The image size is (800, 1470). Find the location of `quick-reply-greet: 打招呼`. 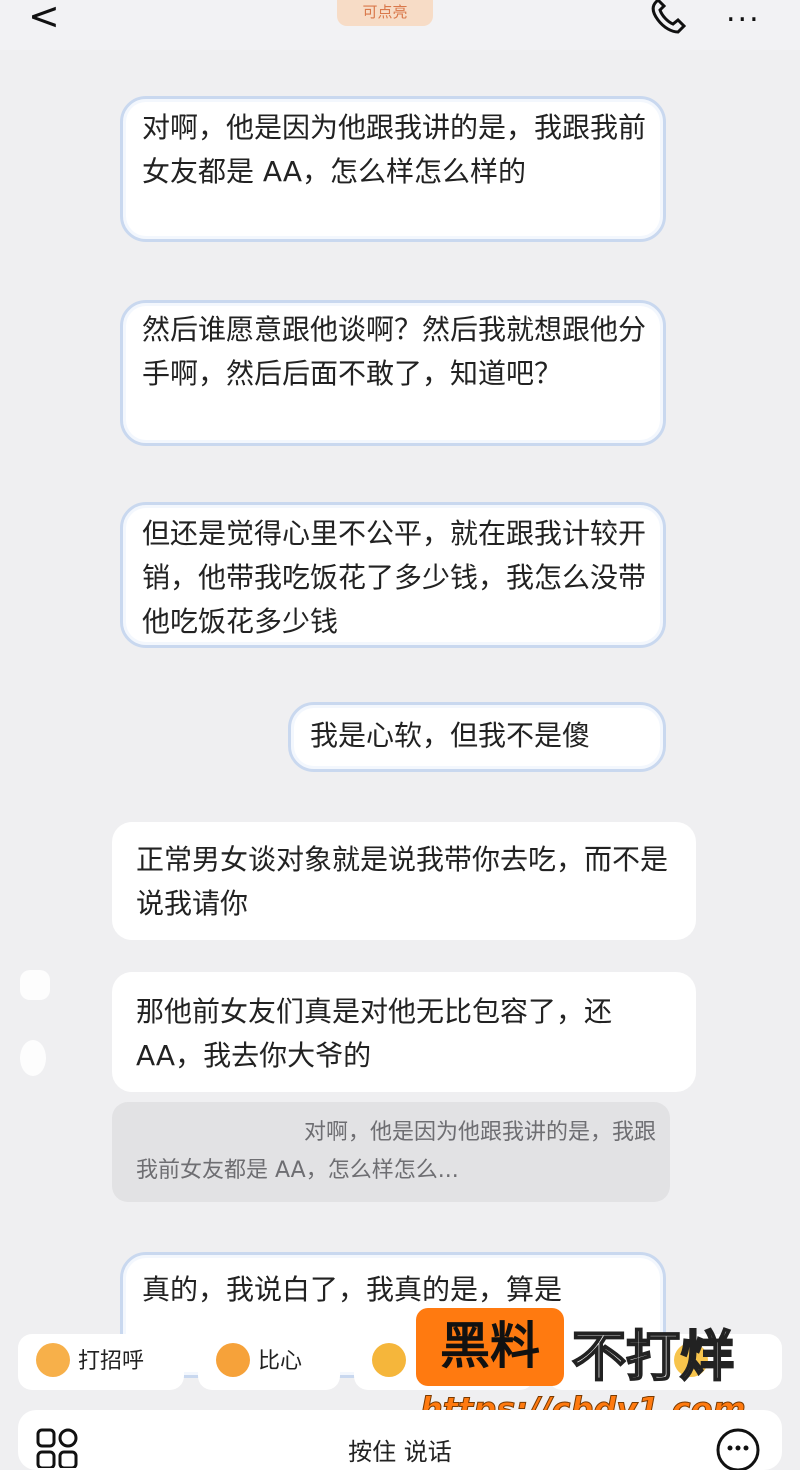

quick-reply-greet: 打招呼 is located at coordinates (101, 1362).